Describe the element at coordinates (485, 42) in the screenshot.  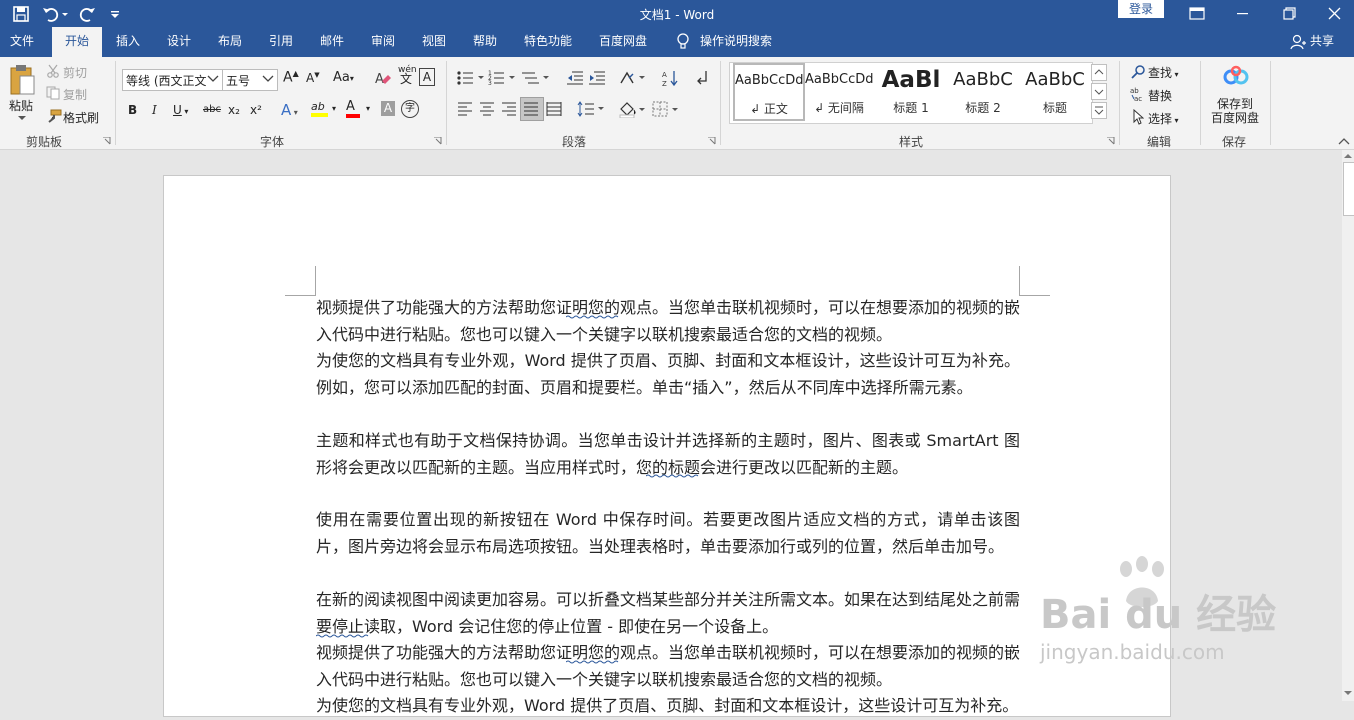
I see `tab-help: 帮助` at that location.